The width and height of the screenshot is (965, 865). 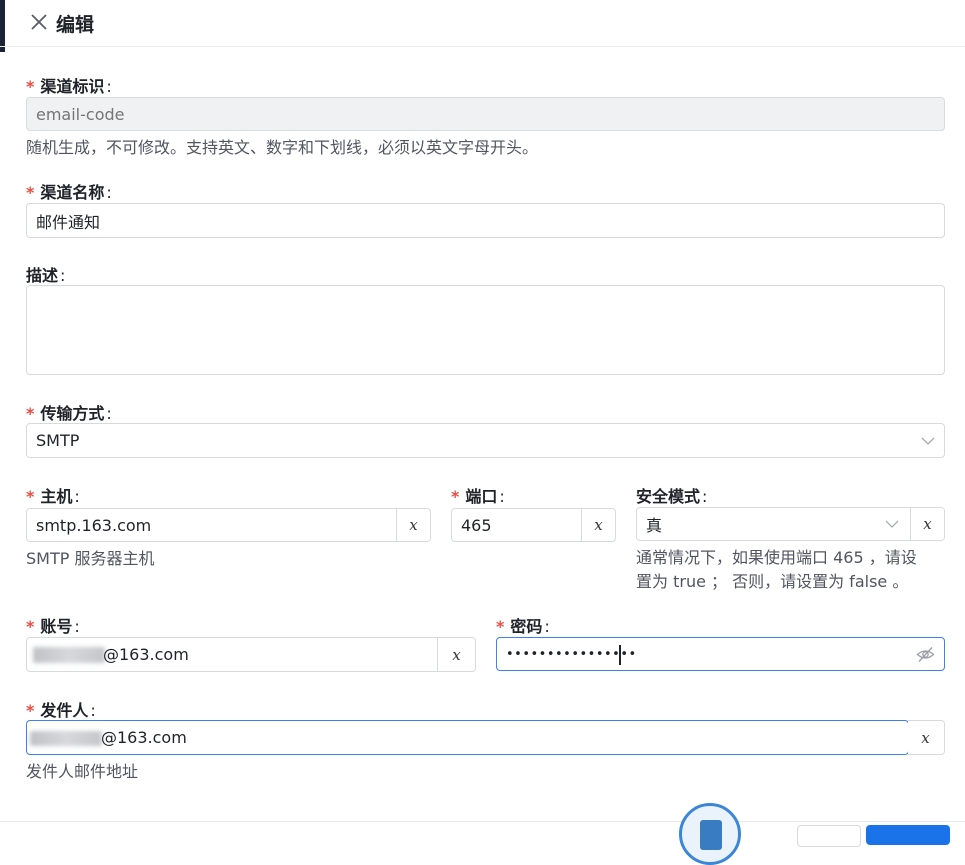 I want to click on channel-id-help: 随机生成，不可修改。支持英文、数字和下划线，必须以英文字母开头。, so click(x=282, y=147).